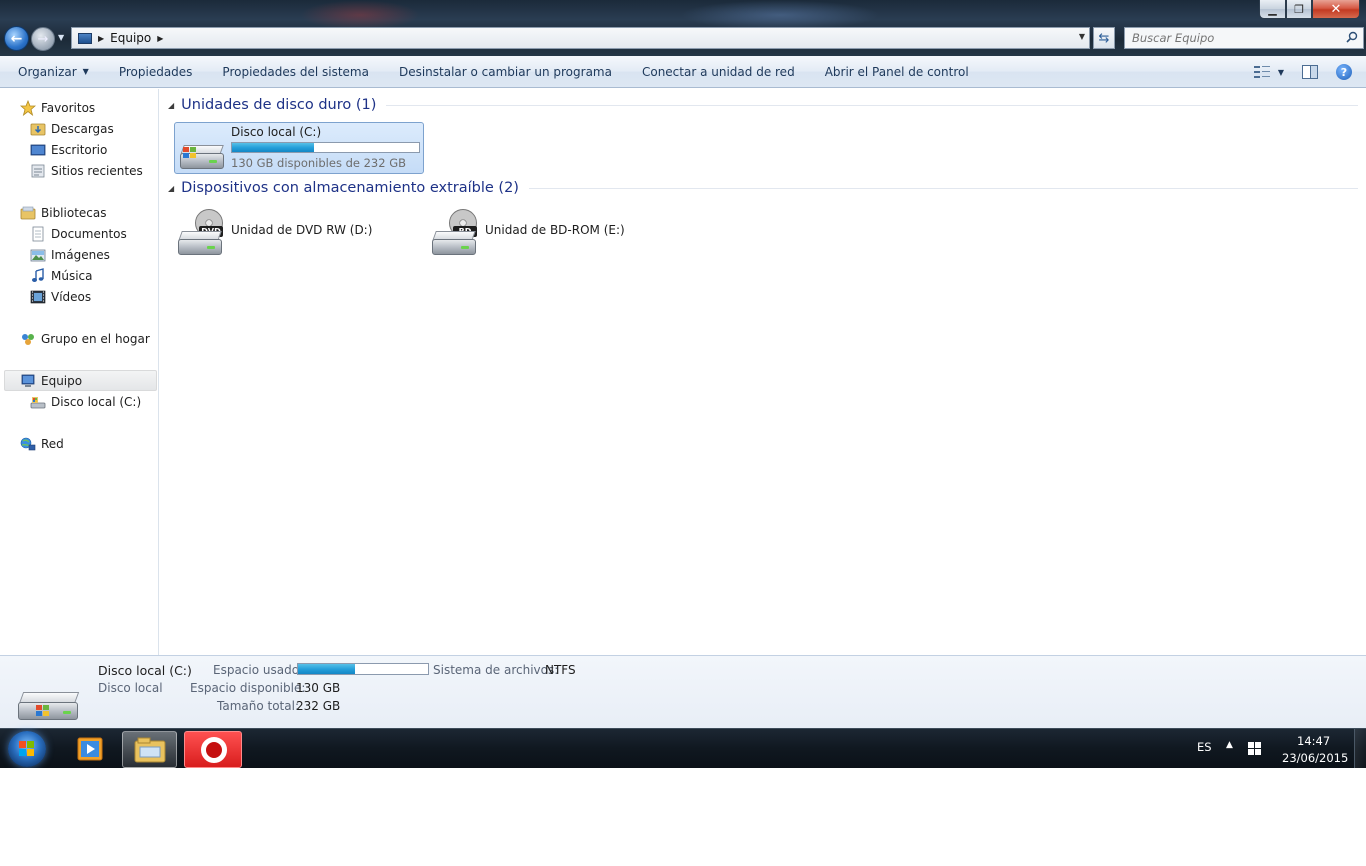  What do you see at coordinates (1299, 9) in the screenshot?
I see `maximize-button: ❐` at bounding box center [1299, 9].